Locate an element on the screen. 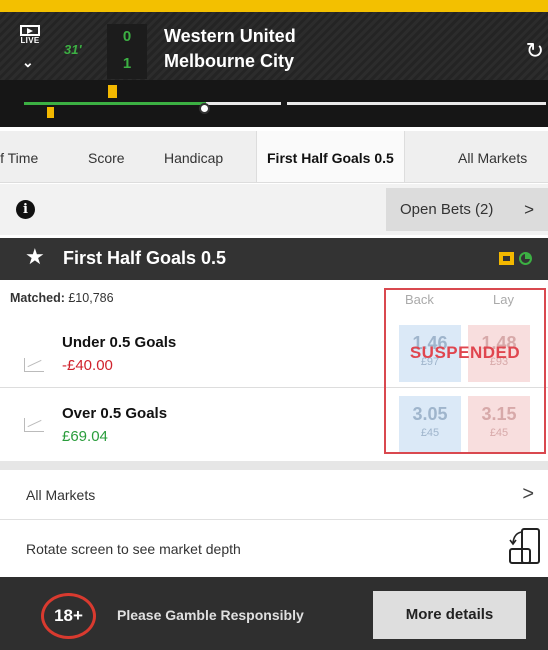 The image size is (548, 650). away-score: 1 is located at coordinates (127, 63).